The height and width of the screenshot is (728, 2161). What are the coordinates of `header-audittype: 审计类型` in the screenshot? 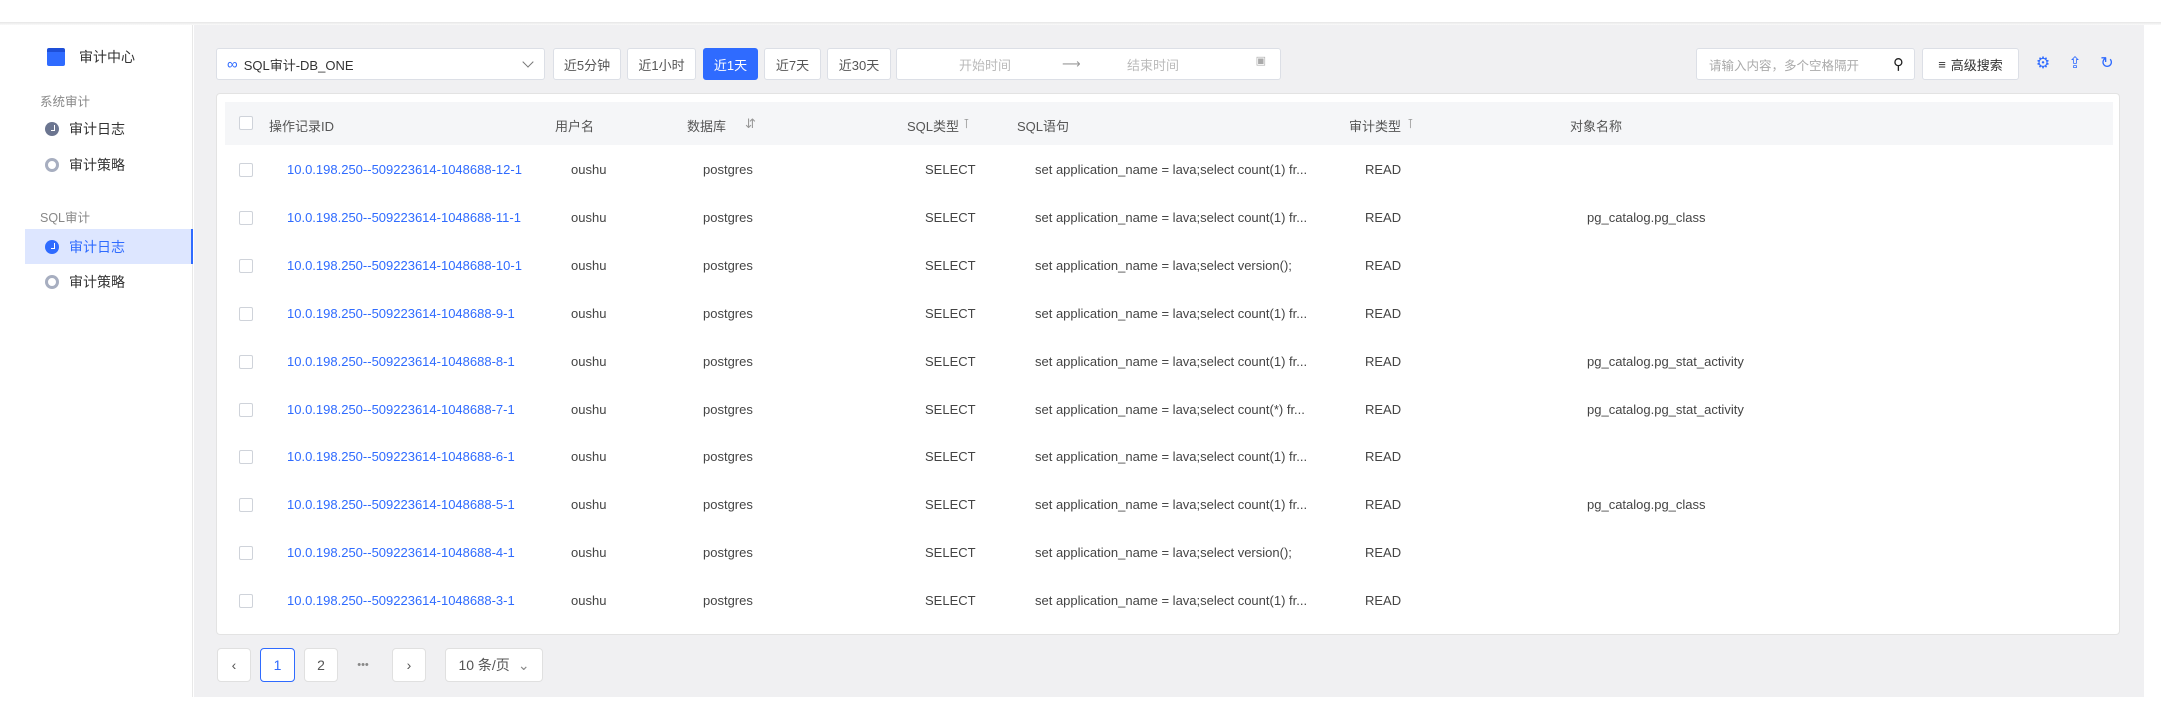 It's located at (1375, 126).